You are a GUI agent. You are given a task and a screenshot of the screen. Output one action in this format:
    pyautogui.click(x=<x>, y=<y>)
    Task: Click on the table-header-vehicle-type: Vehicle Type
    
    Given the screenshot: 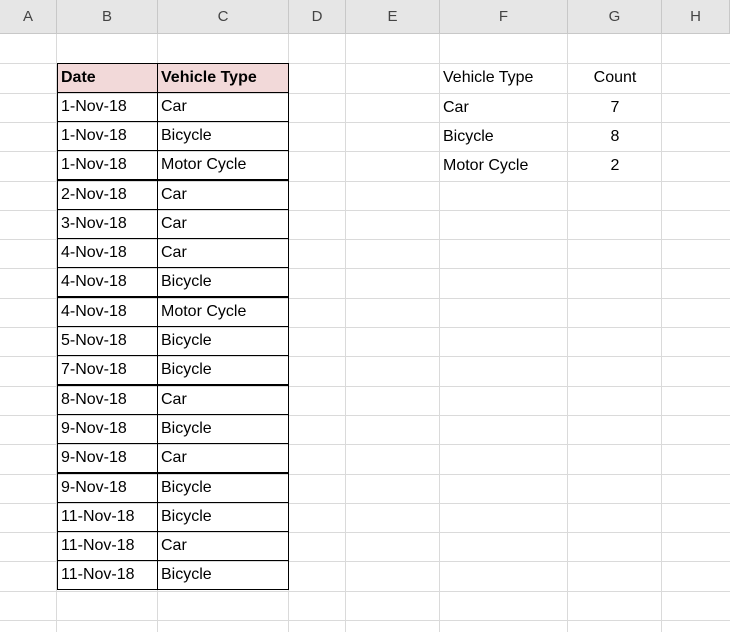 What is the action you would take?
    pyautogui.click(x=223, y=78)
    